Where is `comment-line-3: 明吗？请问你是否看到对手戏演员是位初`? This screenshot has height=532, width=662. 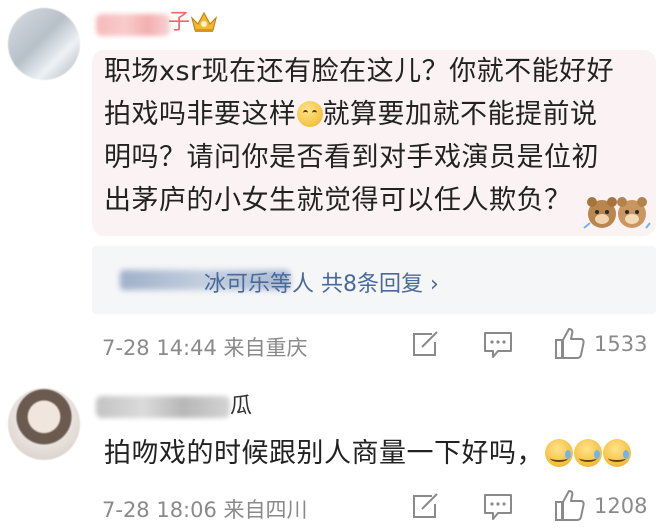 comment-line-3: 明吗？请问你是否看到对手戏演员是位初 is located at coordinates (351, 157).